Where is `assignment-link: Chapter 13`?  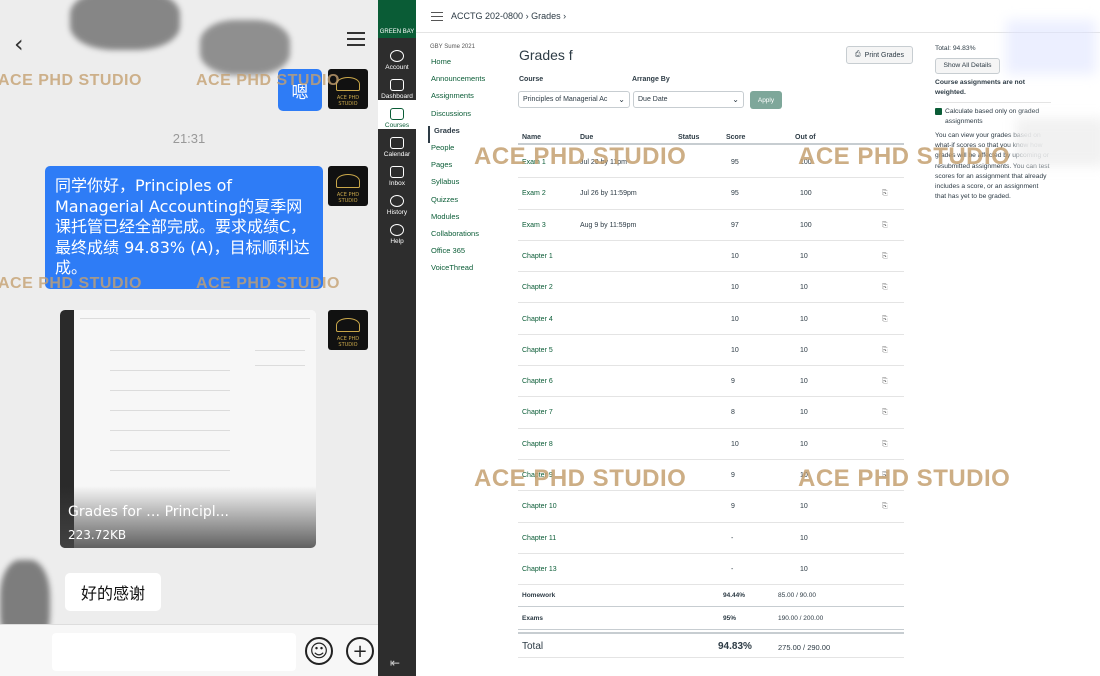 assignment-link: Chapter 13 is located at coordinates (539, 569).